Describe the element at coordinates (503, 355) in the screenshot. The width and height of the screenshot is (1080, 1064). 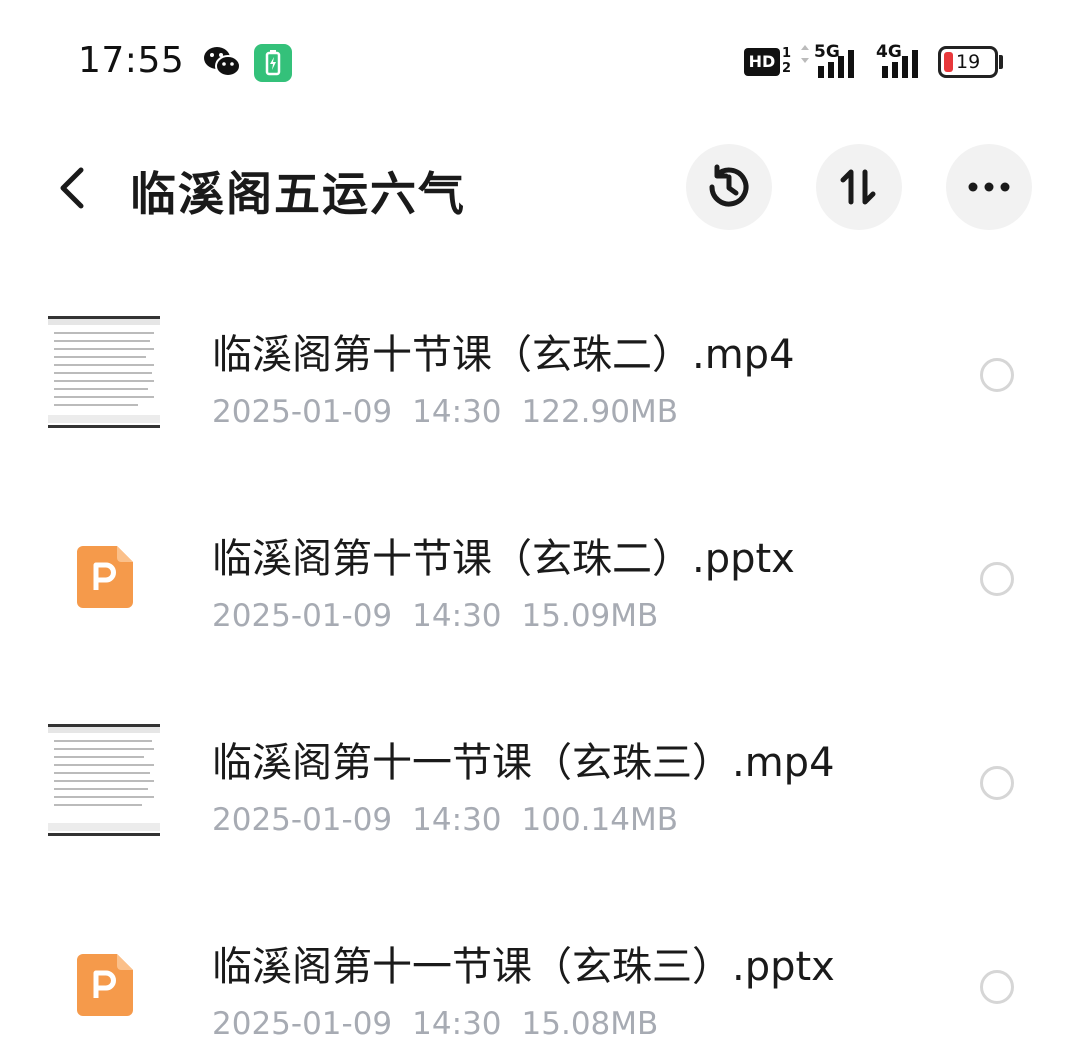
I see `file-name: 临溪阁第十节课（玄珠二）.mp4` at that location.